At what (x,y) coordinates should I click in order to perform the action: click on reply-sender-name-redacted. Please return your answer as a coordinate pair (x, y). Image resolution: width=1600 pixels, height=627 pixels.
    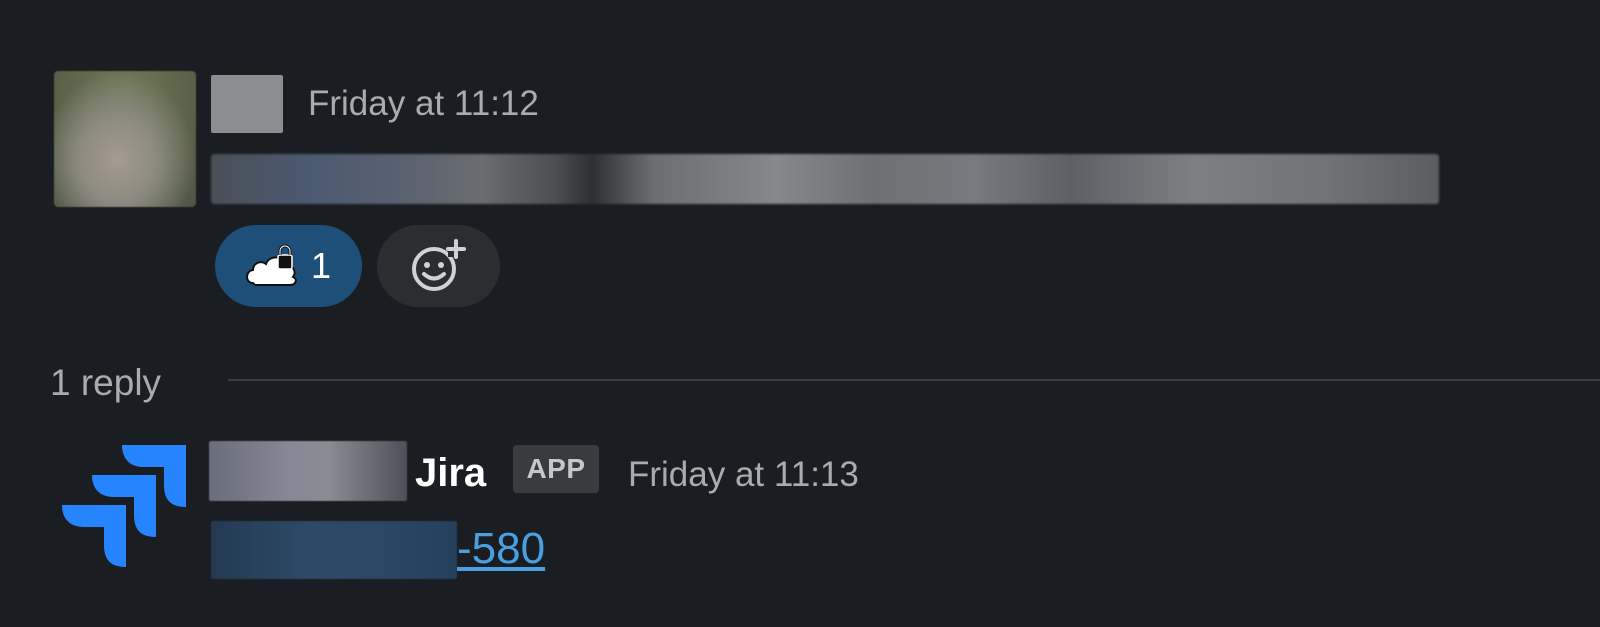
    Looking at the image, I should click on (308, 471).